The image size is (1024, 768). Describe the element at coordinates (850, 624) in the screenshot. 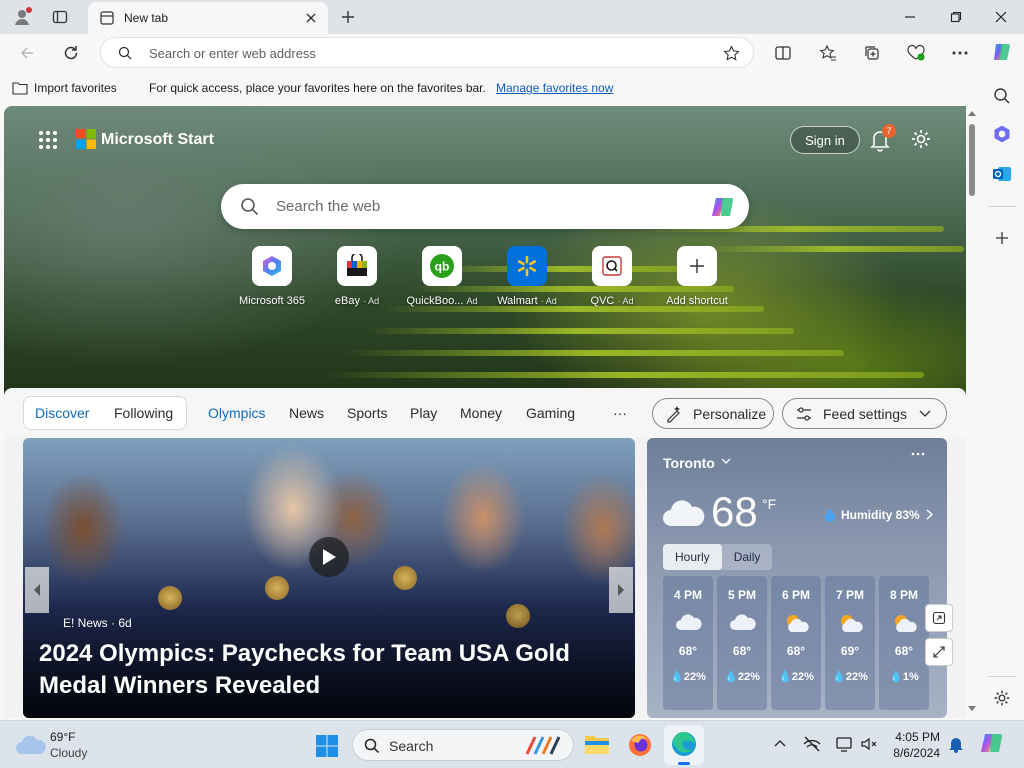

I see `partly-sunny-icon` at that location.